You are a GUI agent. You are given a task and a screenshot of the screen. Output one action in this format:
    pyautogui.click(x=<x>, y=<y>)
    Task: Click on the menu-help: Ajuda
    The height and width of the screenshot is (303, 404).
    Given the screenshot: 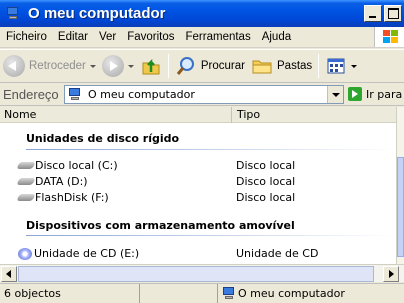 What is the action you would take?
    pyautogui.click(x=276, y=37)
    